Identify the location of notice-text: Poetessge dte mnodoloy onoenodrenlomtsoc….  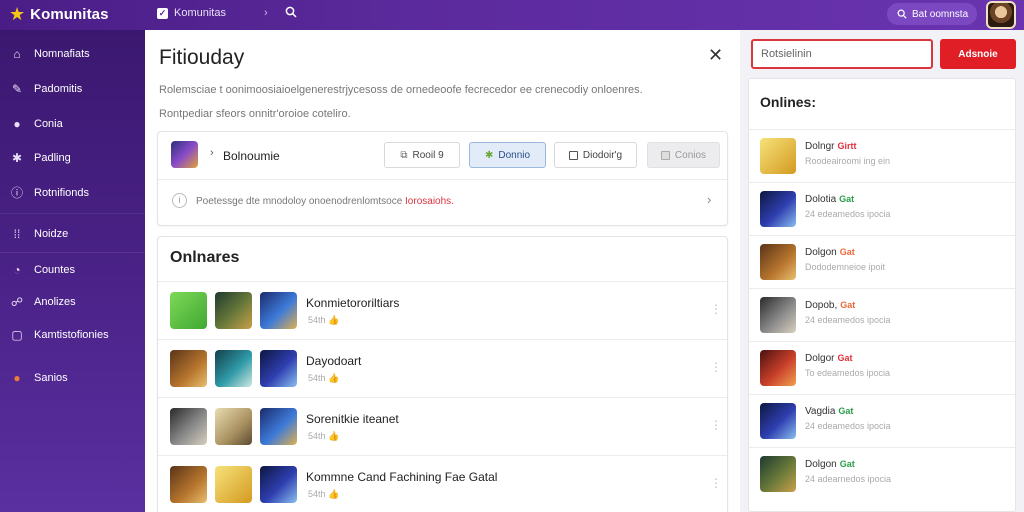
(299, 201).